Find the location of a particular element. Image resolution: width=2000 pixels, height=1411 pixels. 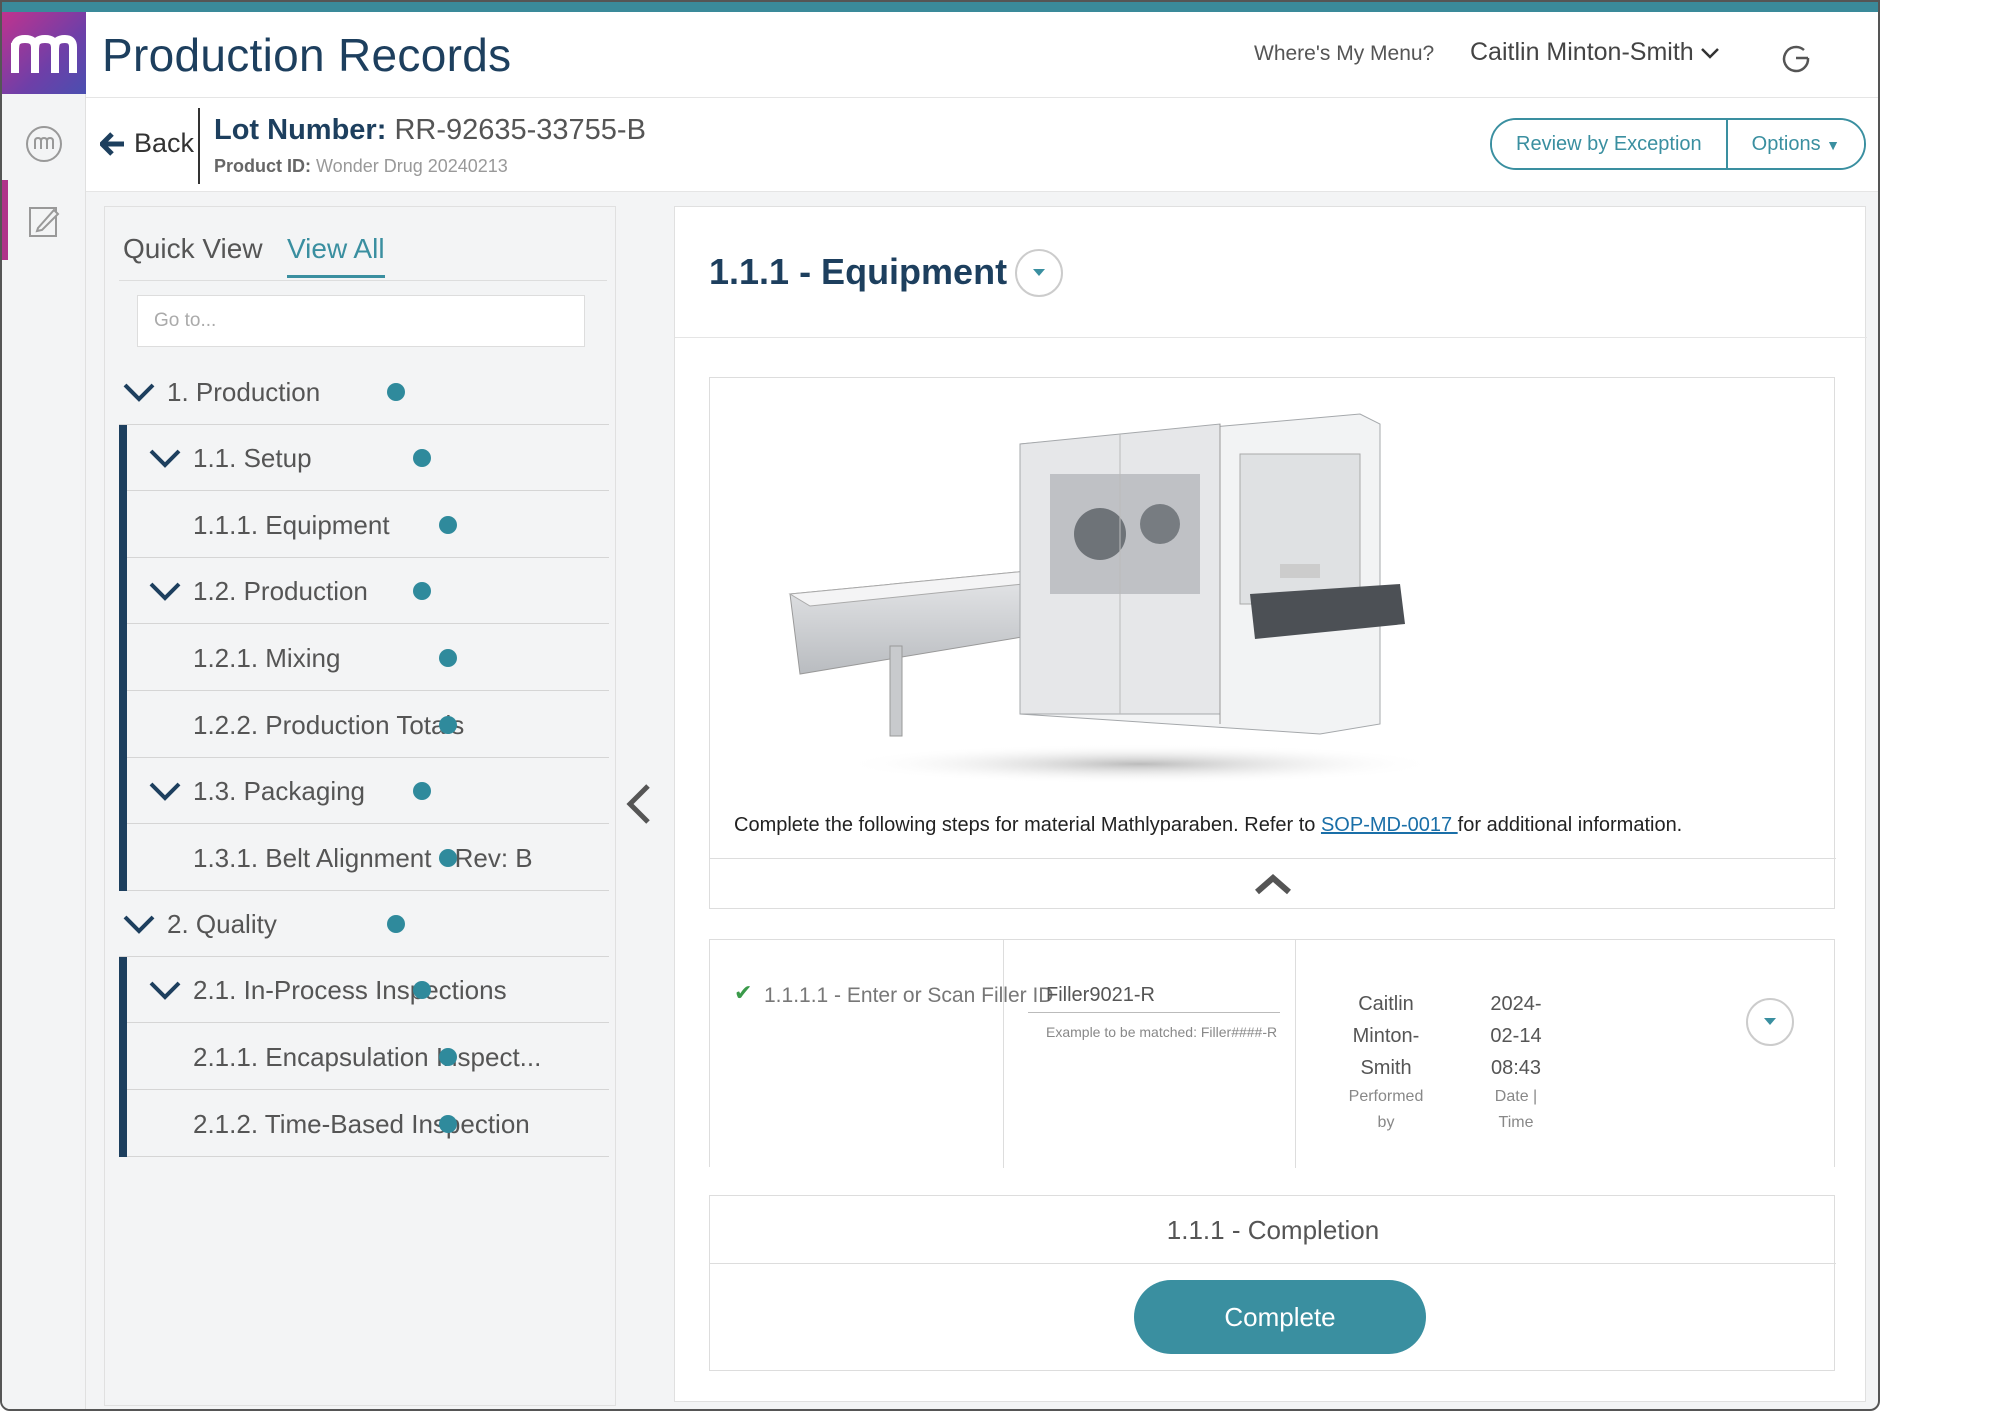

tree-item: 1. Production is located at coordinates (364, 392).